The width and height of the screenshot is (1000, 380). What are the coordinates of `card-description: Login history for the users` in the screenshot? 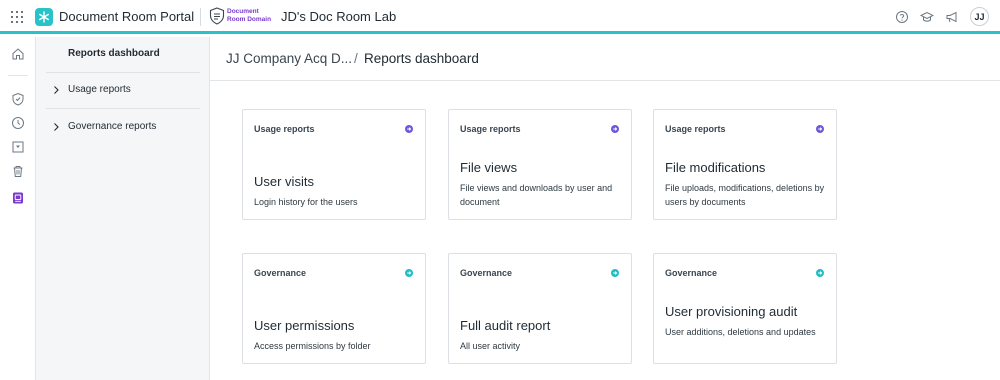 It's located at (306, 202).